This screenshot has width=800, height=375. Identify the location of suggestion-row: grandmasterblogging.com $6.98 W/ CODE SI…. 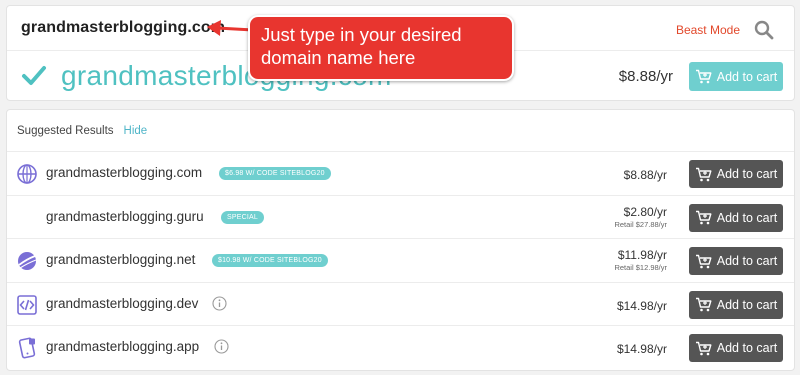
(400, 174).